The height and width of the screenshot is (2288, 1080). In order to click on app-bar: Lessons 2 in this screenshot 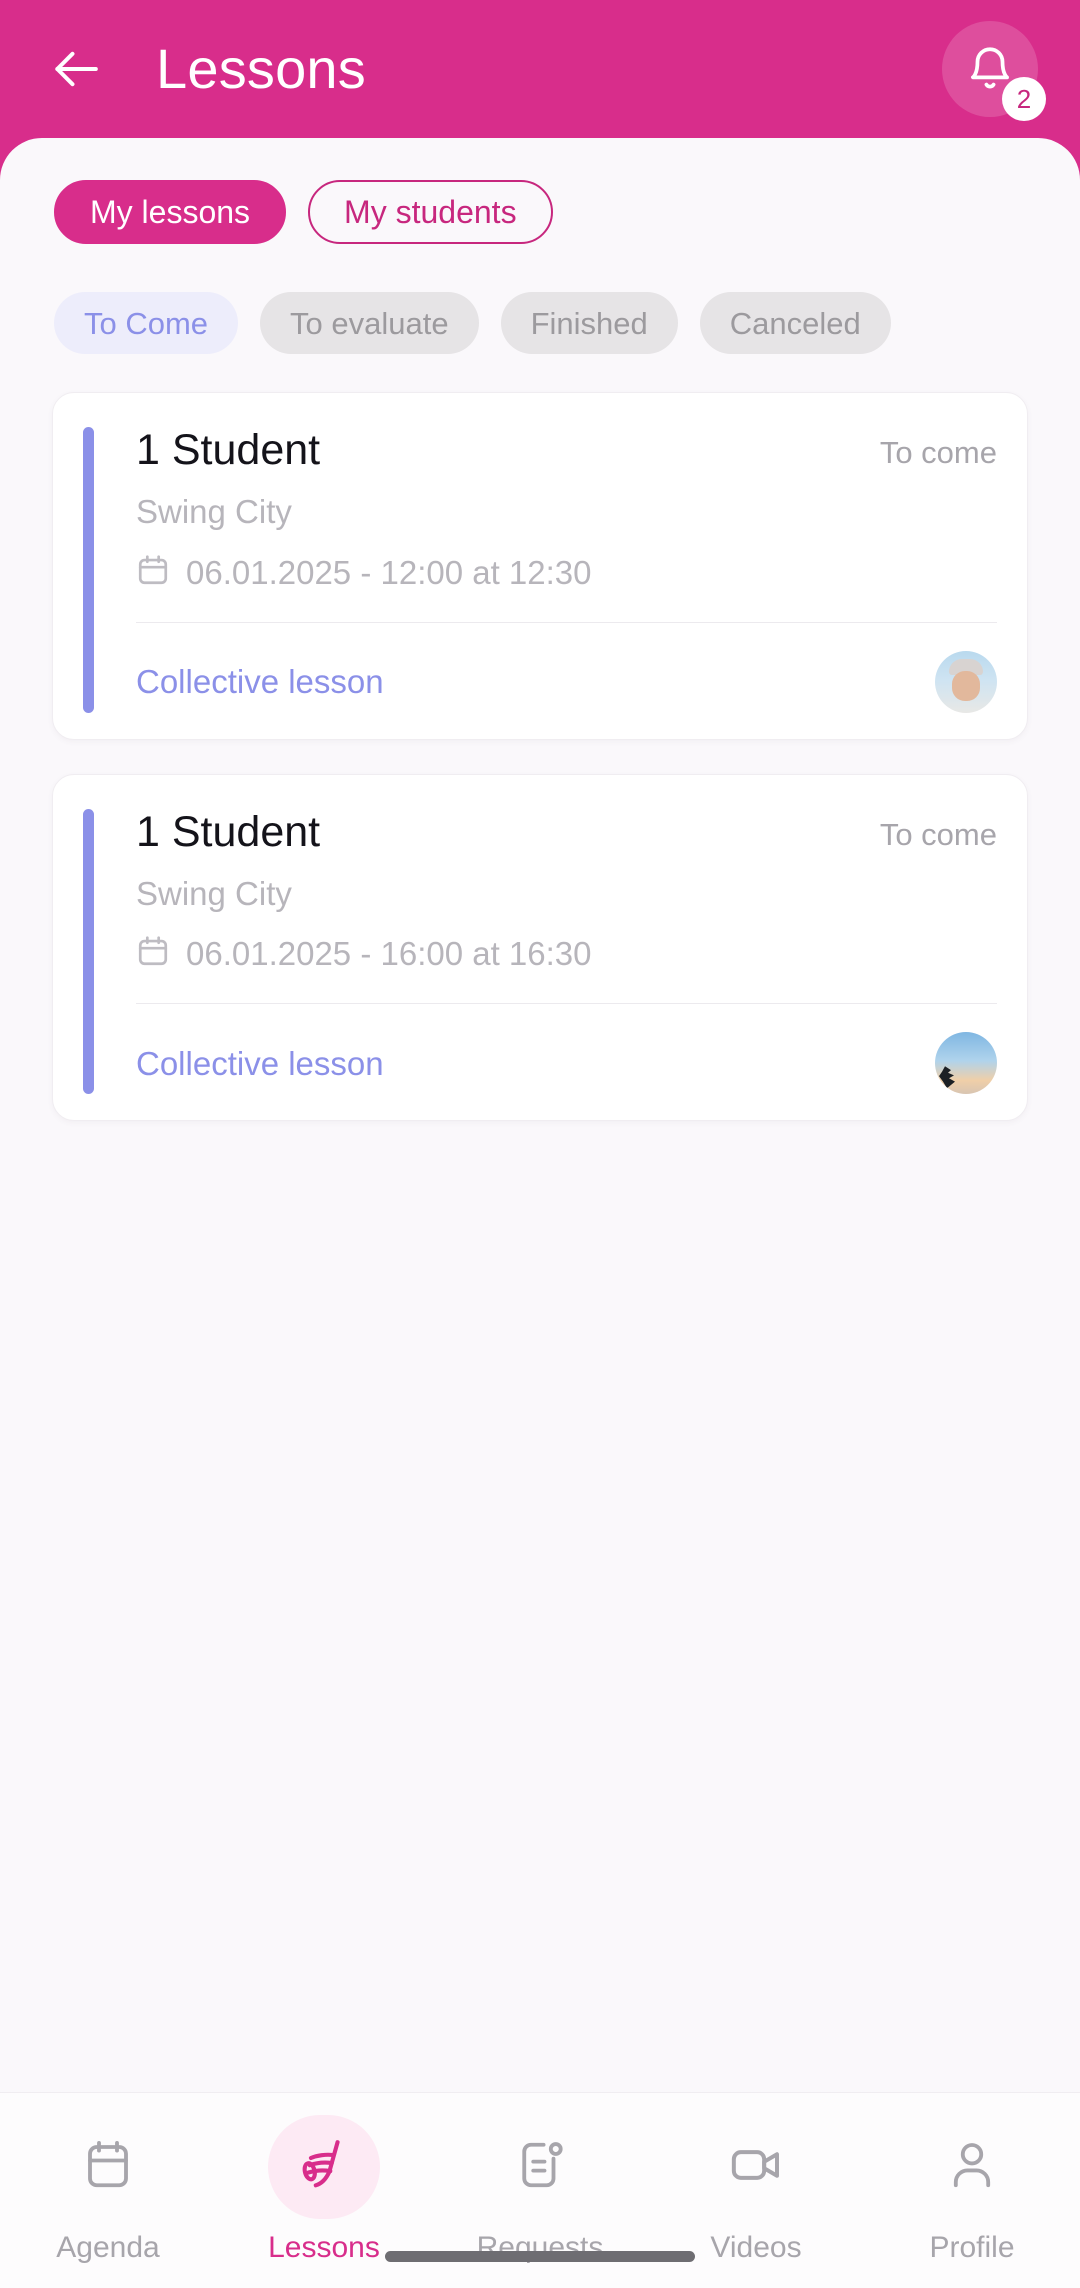, I will do `click(540, 69)`.